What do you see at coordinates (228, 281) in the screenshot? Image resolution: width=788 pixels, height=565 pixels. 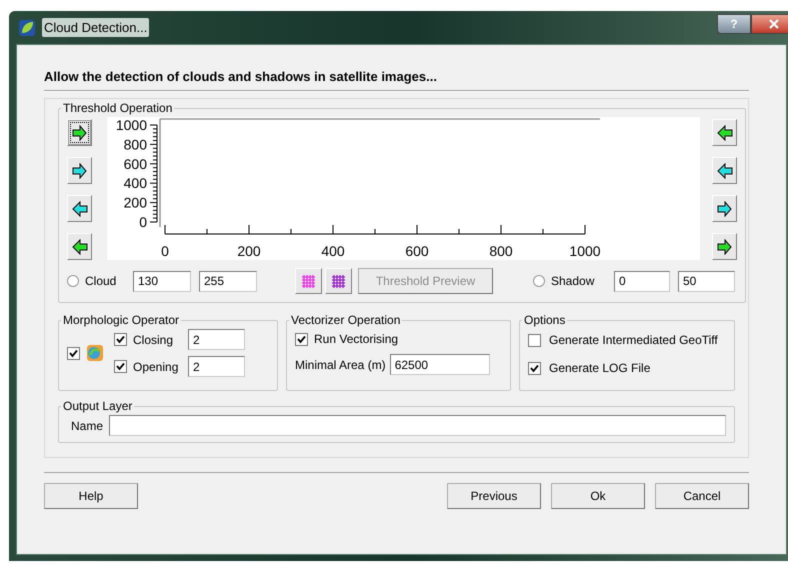 I see `text-field: 255` at bounding box center [228, 281].